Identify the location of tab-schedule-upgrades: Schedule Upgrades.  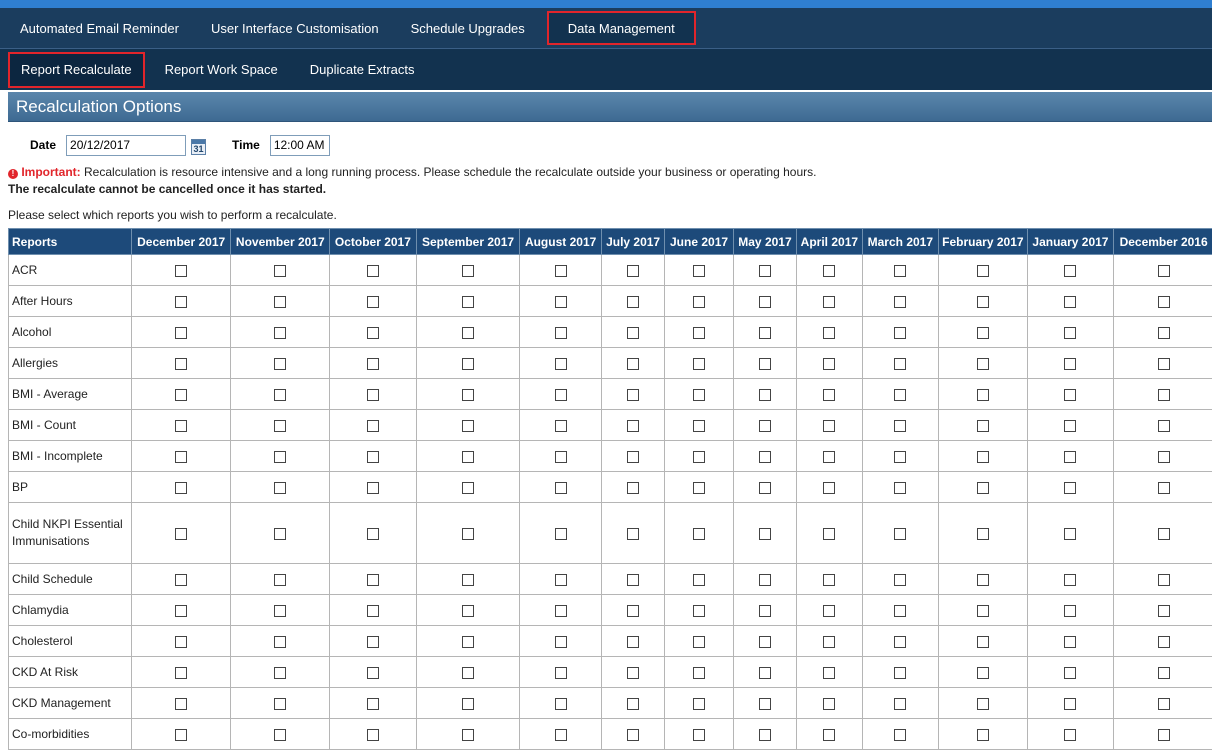
(468, 28).